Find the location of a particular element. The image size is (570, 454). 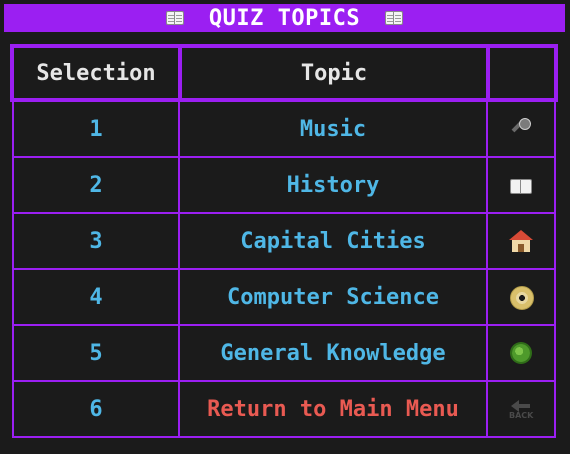

table-row: 1 Music is located at coordinates (284, 130).